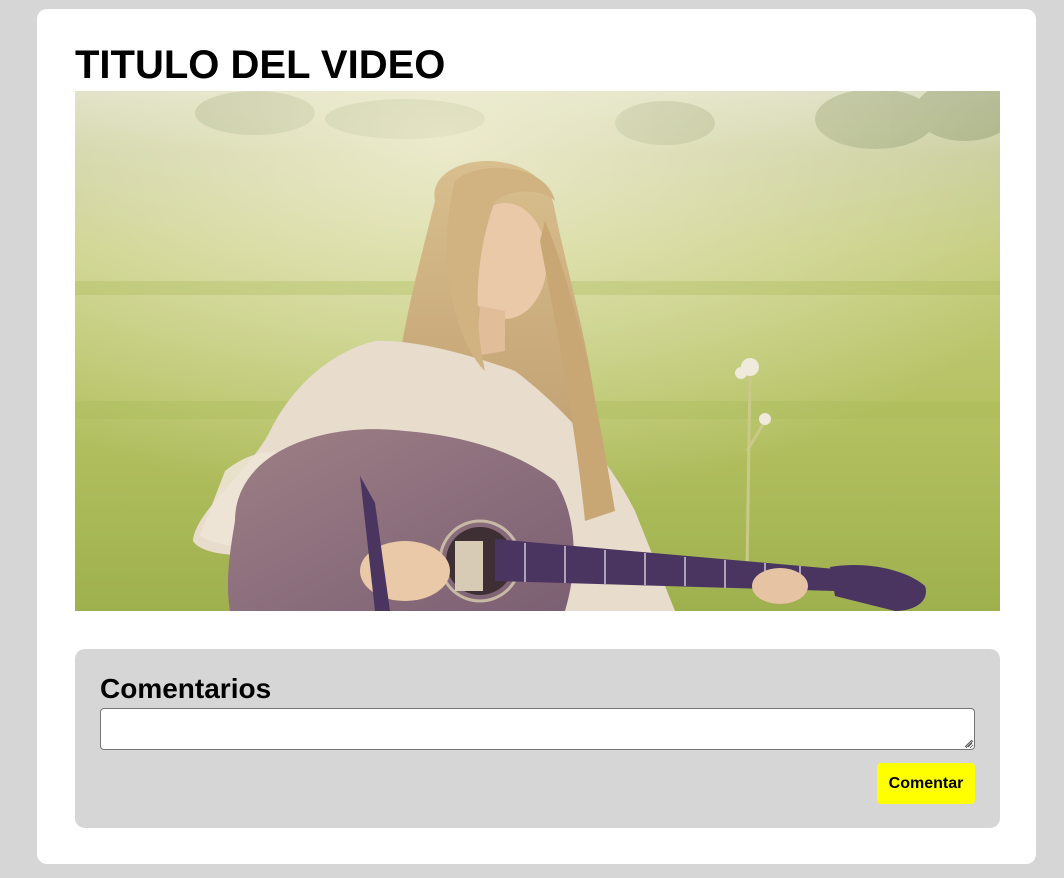 Image resolution: width=1064 pixels, height=878 pixels. Describe the element at coordinates (537, 729) in the screenshot. I see `comment-input` at that location.